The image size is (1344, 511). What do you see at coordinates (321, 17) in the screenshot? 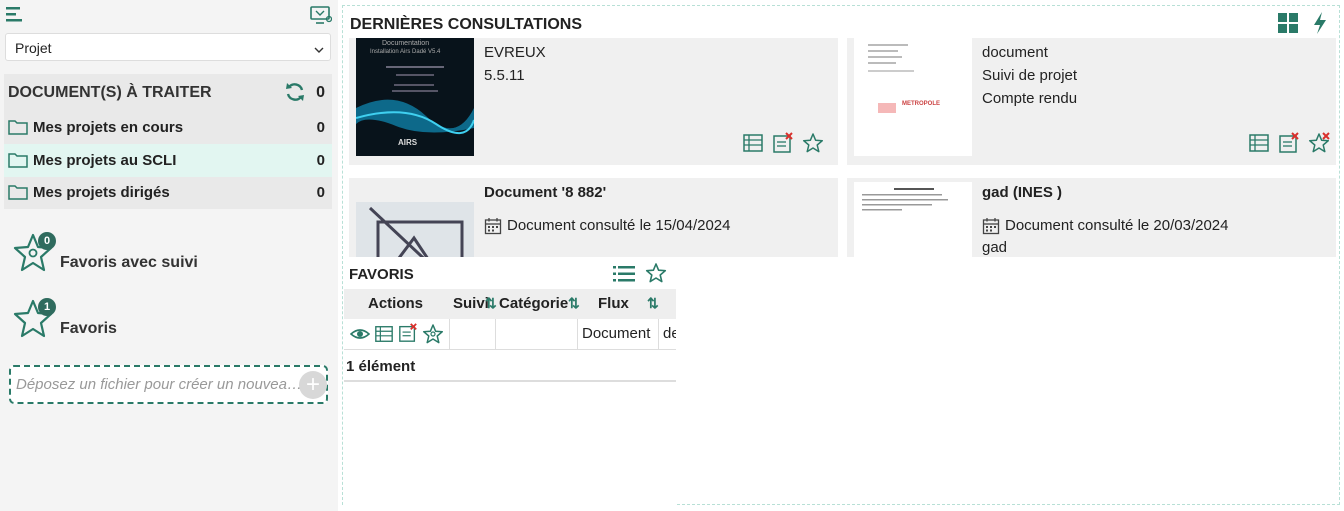
I see `monitor-icon` at bounding box center [321, 17].